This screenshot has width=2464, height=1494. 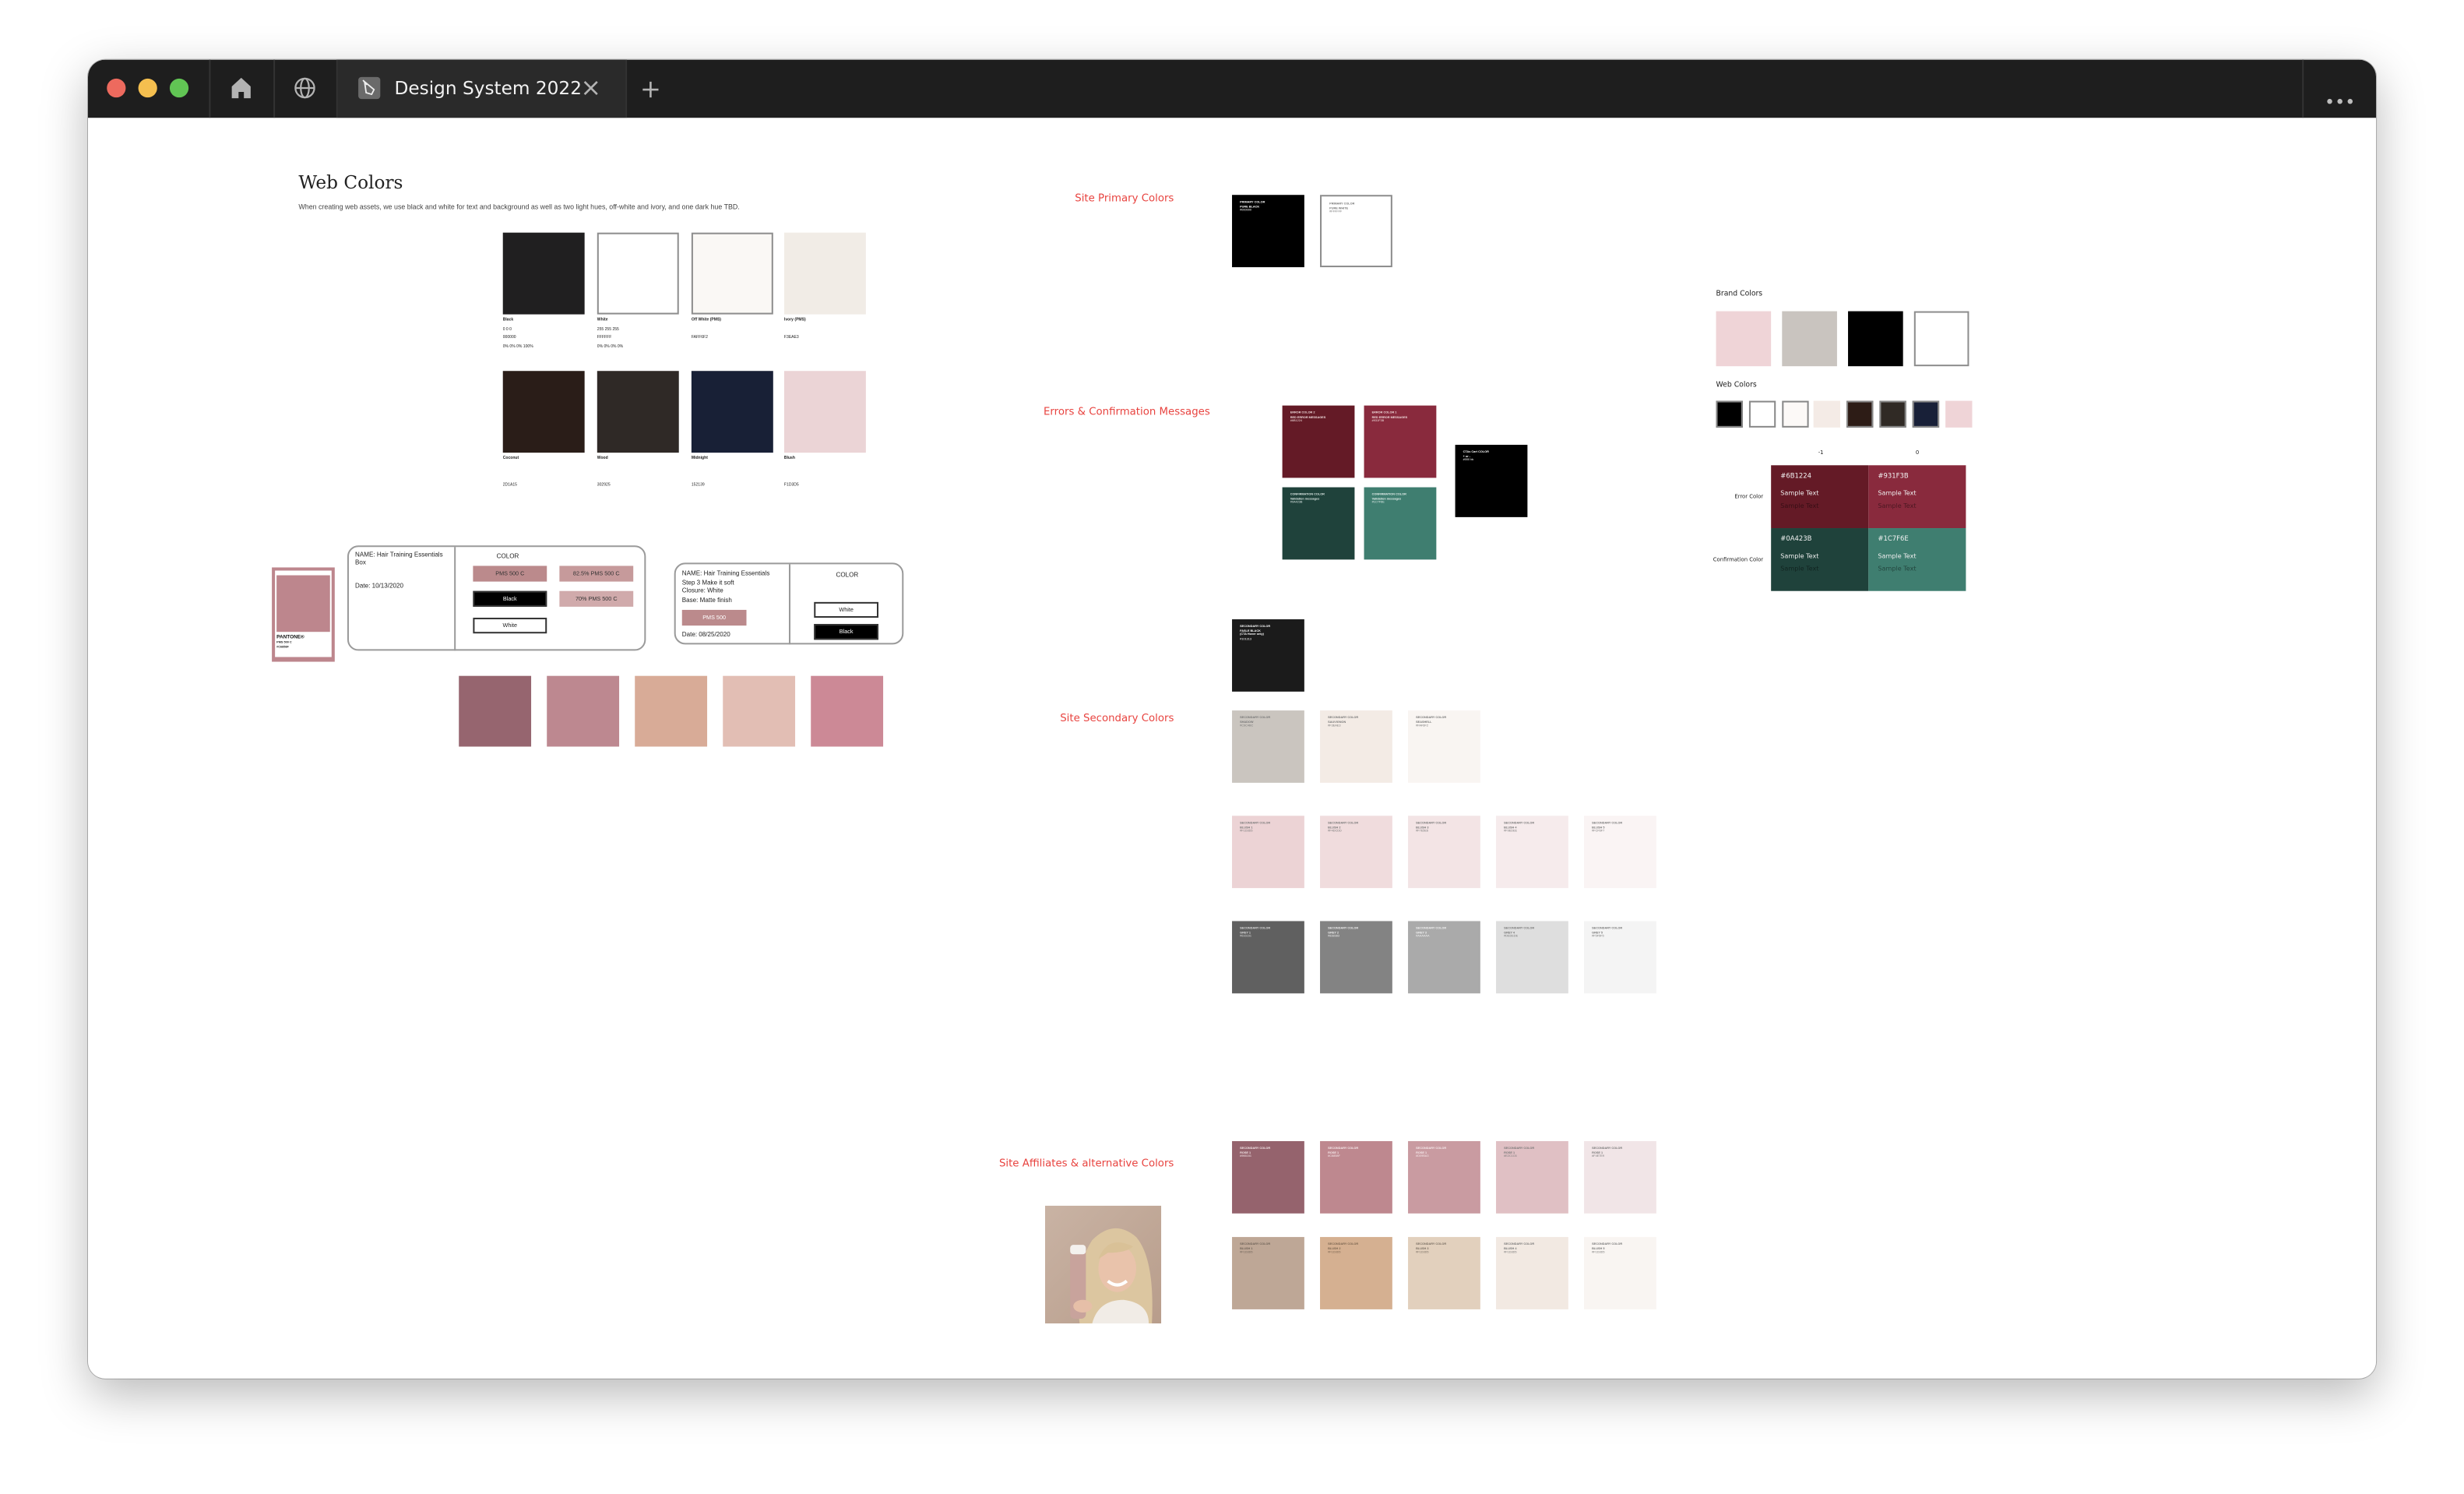 I want to click on color-card: SECONDARY COLOR GREY 5 #F5F5F5, so click(x=1620, y=957).